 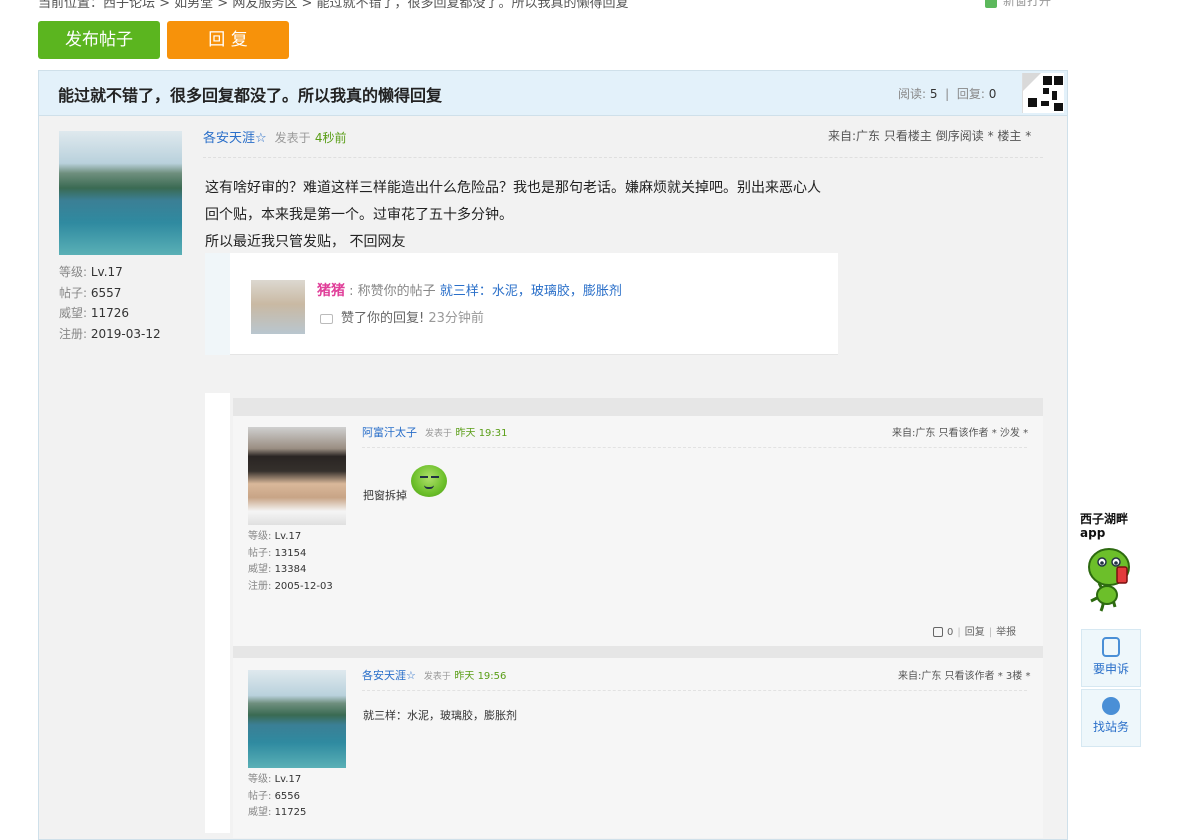 I want to click on prestige-value: 11725, so click(x=290, y=812).